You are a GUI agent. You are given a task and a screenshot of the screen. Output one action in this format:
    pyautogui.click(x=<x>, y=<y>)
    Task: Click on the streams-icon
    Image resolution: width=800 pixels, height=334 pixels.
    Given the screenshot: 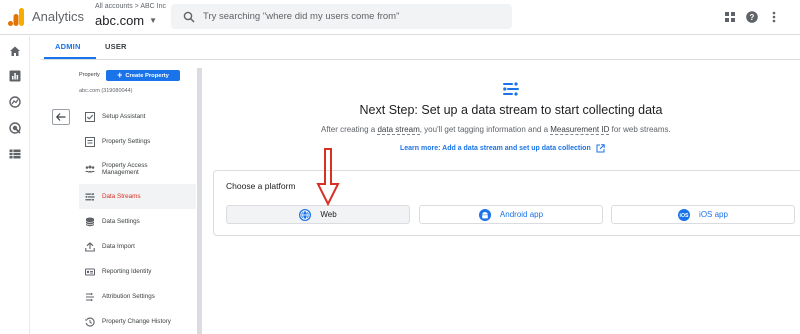 What is the action you would take?
    pyautogui.click(x=90, y=196)
    